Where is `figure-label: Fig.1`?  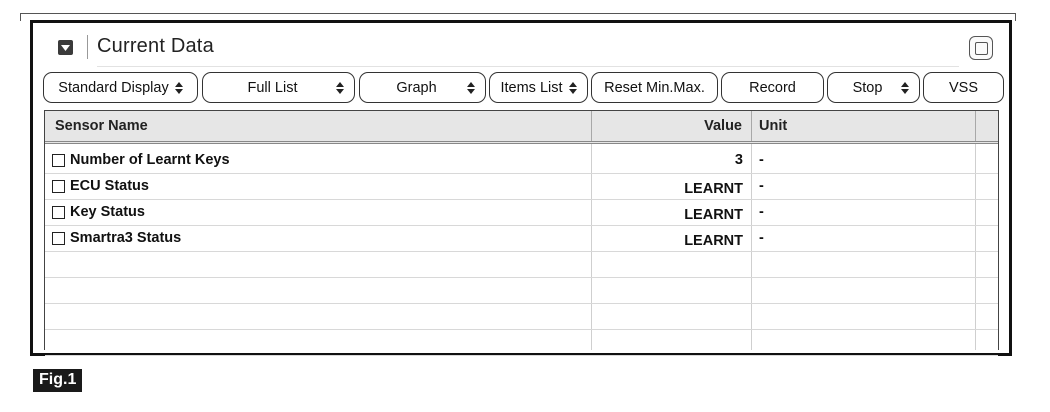 figure-label: Fig.1 is located at coordinates (58, 380).